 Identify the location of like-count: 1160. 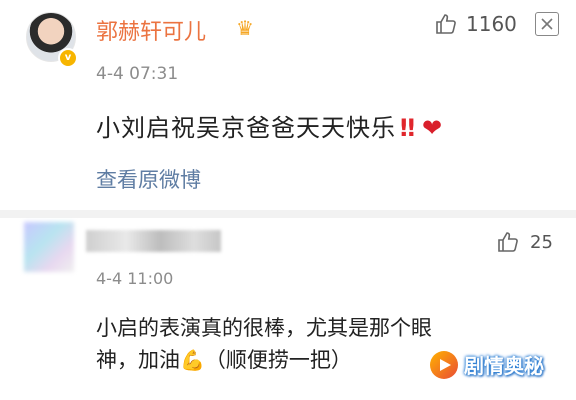
(491, 24).